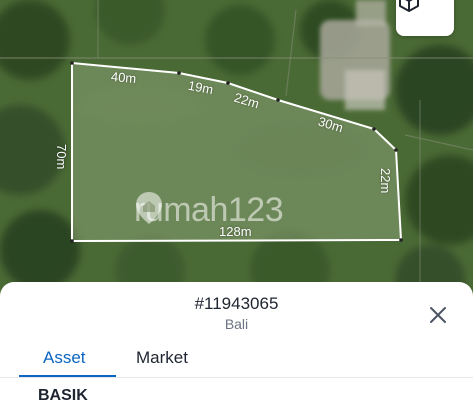 The height and width of the screenshot is (420, 473). What do you see at coordinates (63, 395) in the screenshot?
I see `section-title: BASIK` at bounding box center [63, 395].